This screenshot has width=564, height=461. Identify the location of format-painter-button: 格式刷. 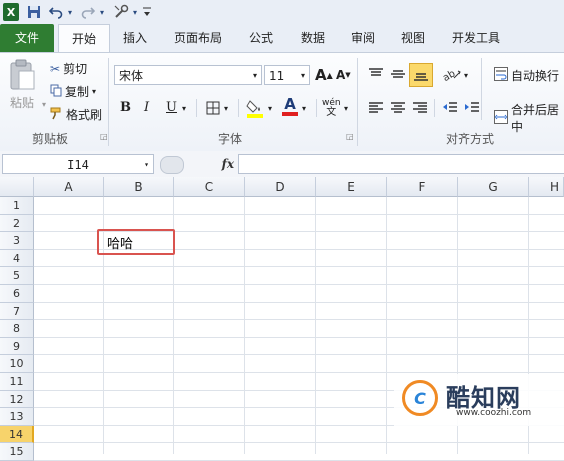
(76, 114).